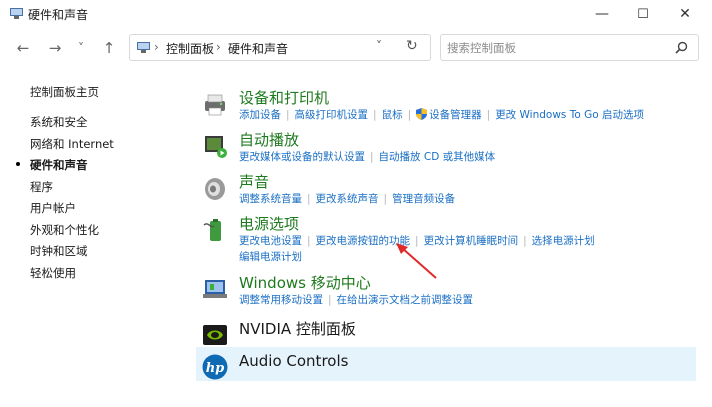 Image resolution: width=712 pixels, height=407 pixels. What do you see at coordinates (281, 300) in the screenshot?
I see `link-adjust-mobility-settings: 调整常用移动设置` at bounding box center [281, 300].